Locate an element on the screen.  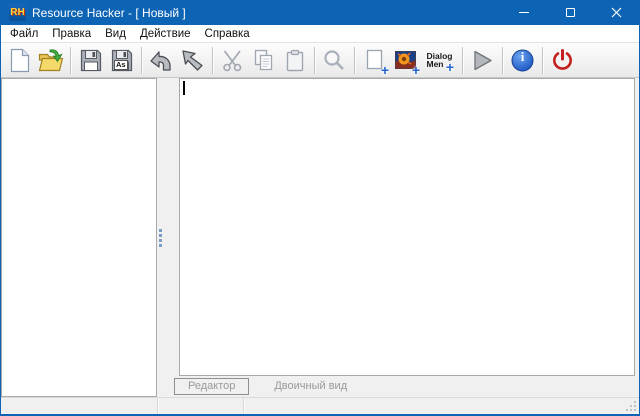
panel-splitter is located at coordinates (160, 237).